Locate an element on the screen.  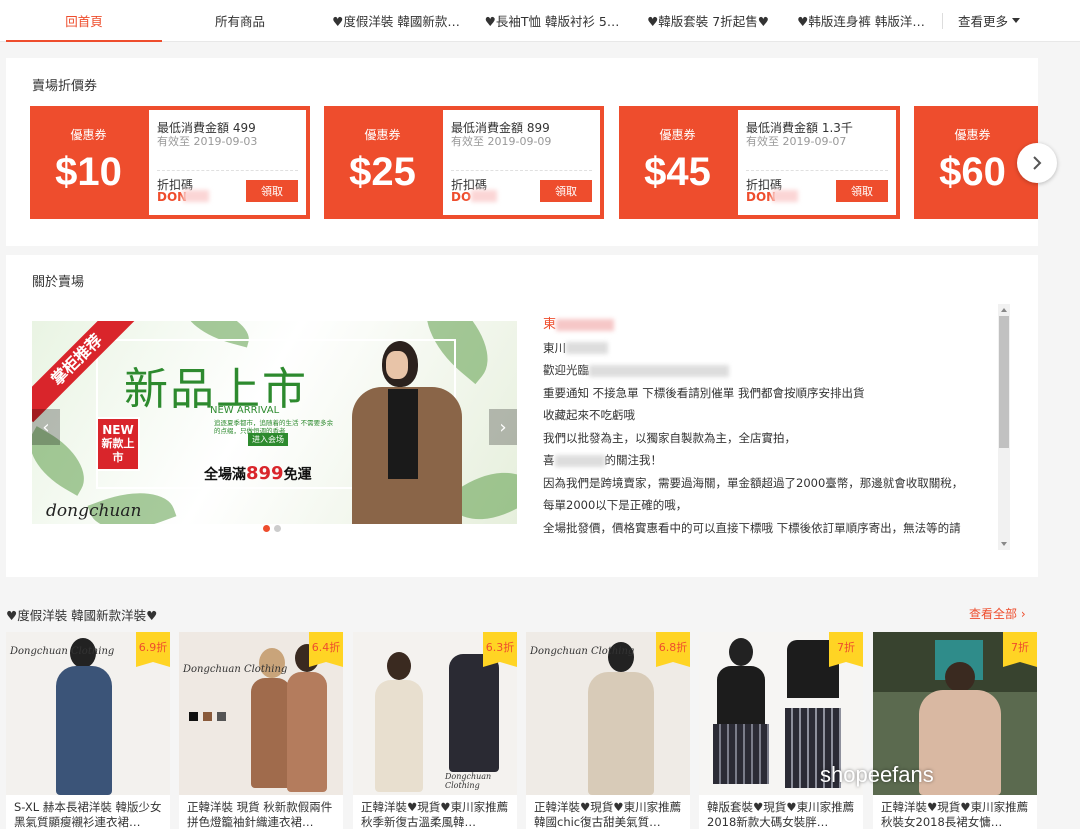
voucher-amount-panel: 優惠券 $45 is located at coordinates (677, 162).